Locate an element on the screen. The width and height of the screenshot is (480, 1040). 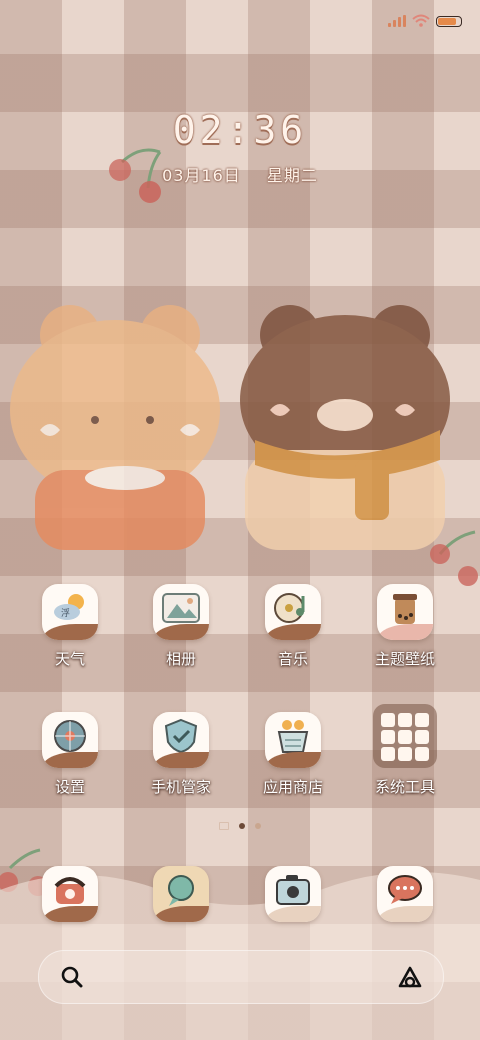
signal-icon is located at coordinates (397, 21).